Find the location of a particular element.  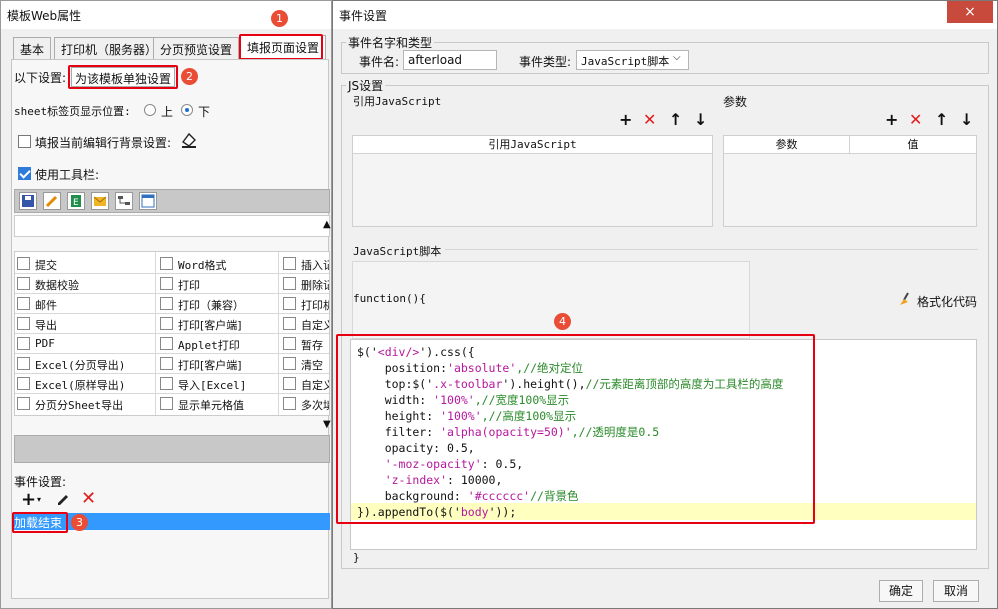

radio-bottom-label: 下 is located at coordinates (204, 112).